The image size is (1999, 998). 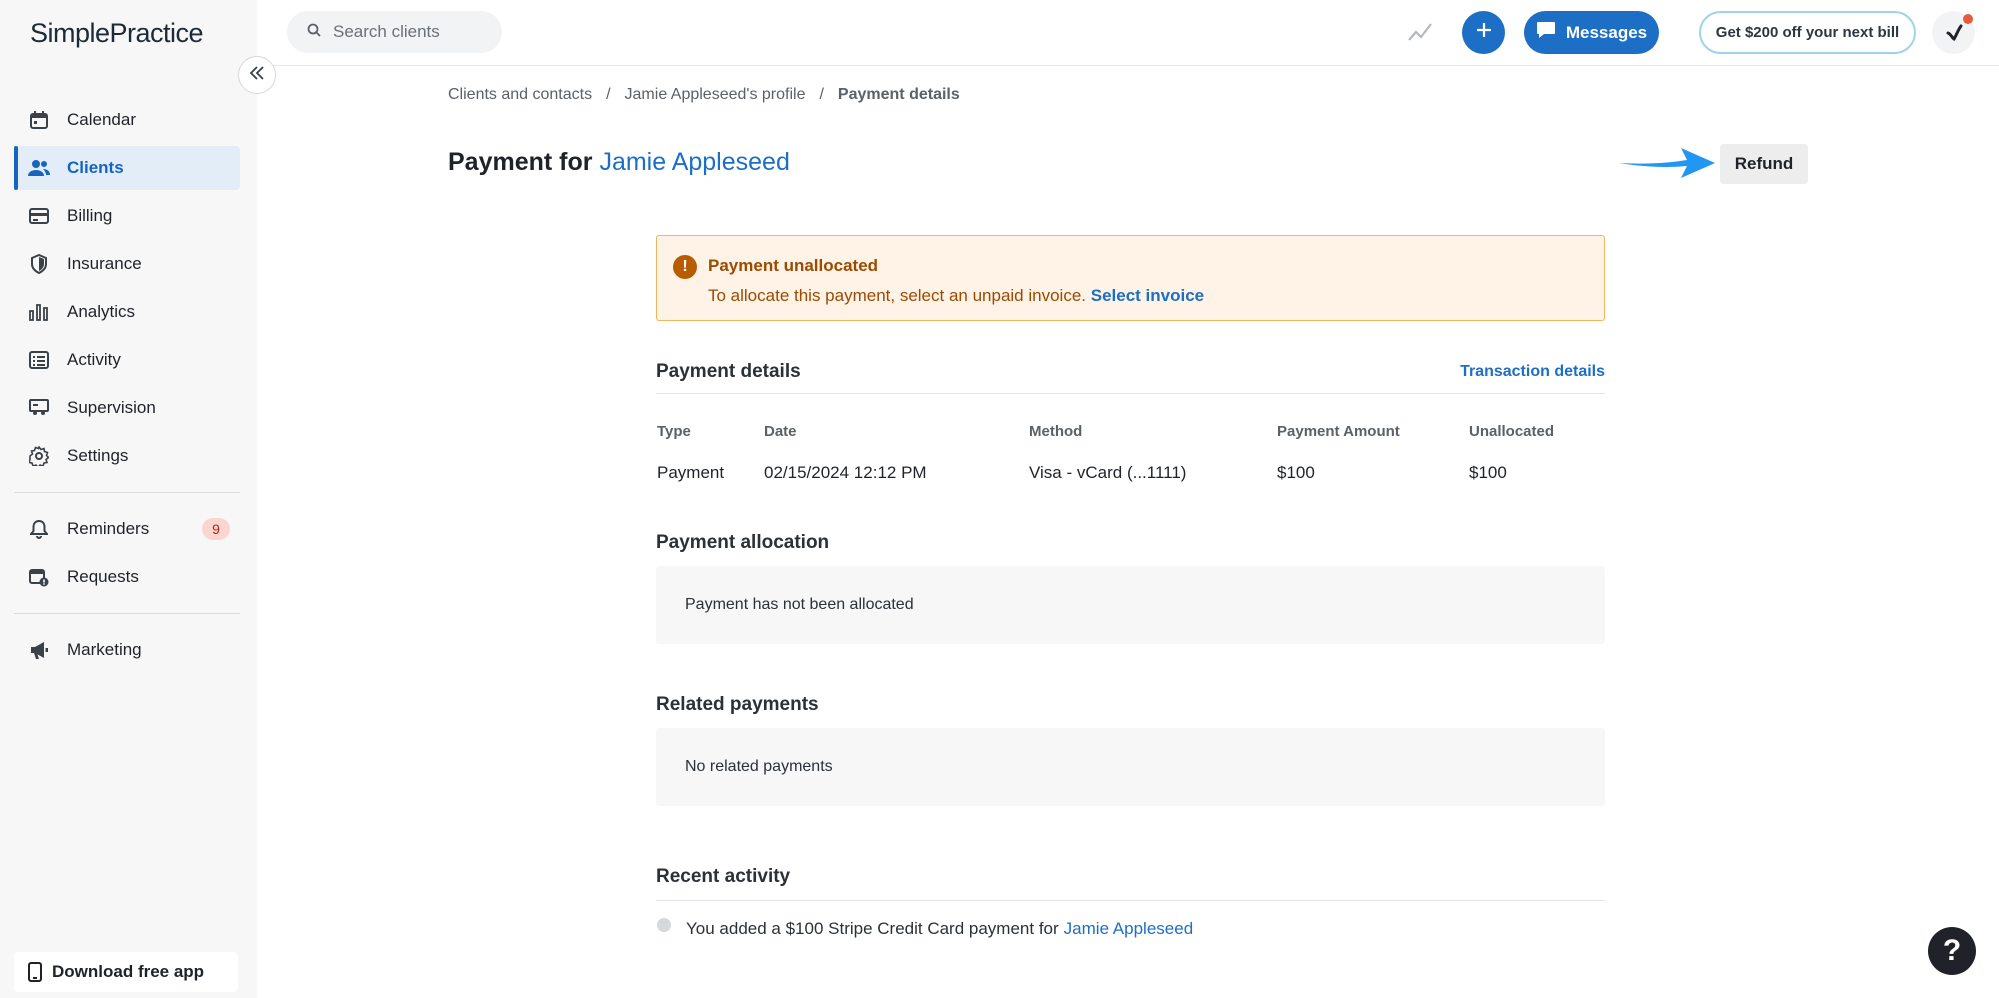 What do you see at coordinates (314, 32) in the screenshot?
I see `search-icon` at bounding box center [314, 32].